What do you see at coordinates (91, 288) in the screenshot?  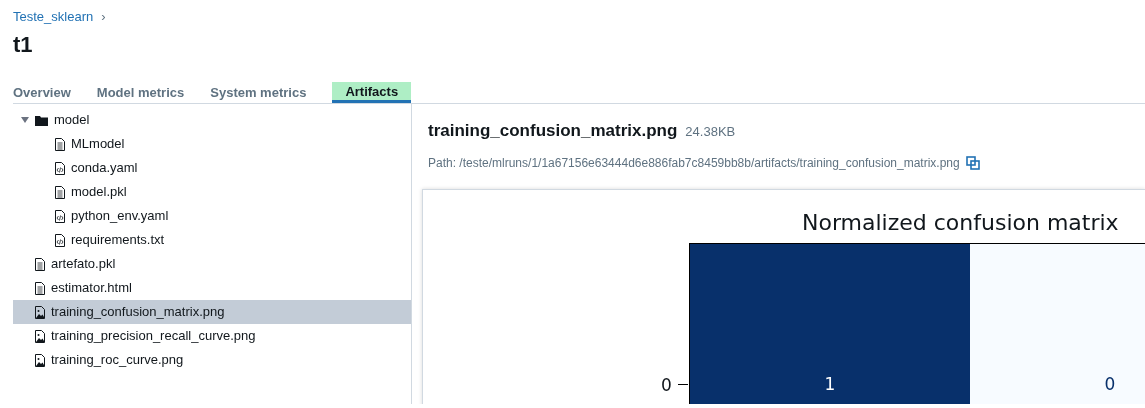 I see `file-name: estimator.html` at bounding box center [91, 288].